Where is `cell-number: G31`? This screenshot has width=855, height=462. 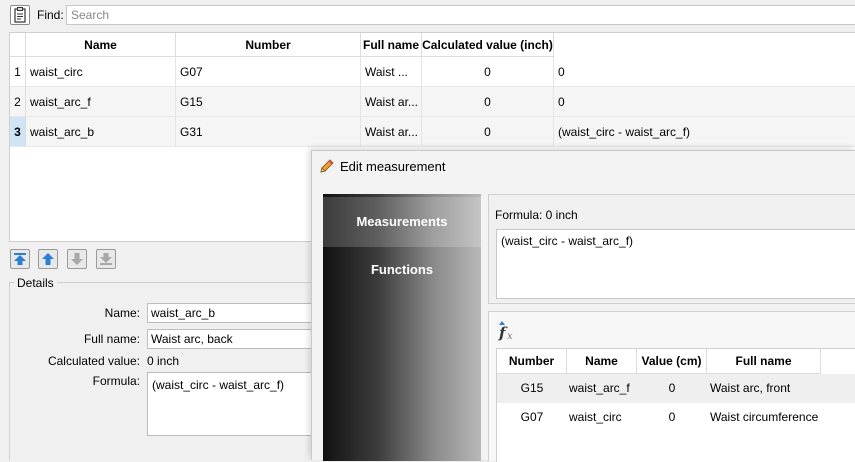
cell-number: G31 is located at coordinates (268, 132).